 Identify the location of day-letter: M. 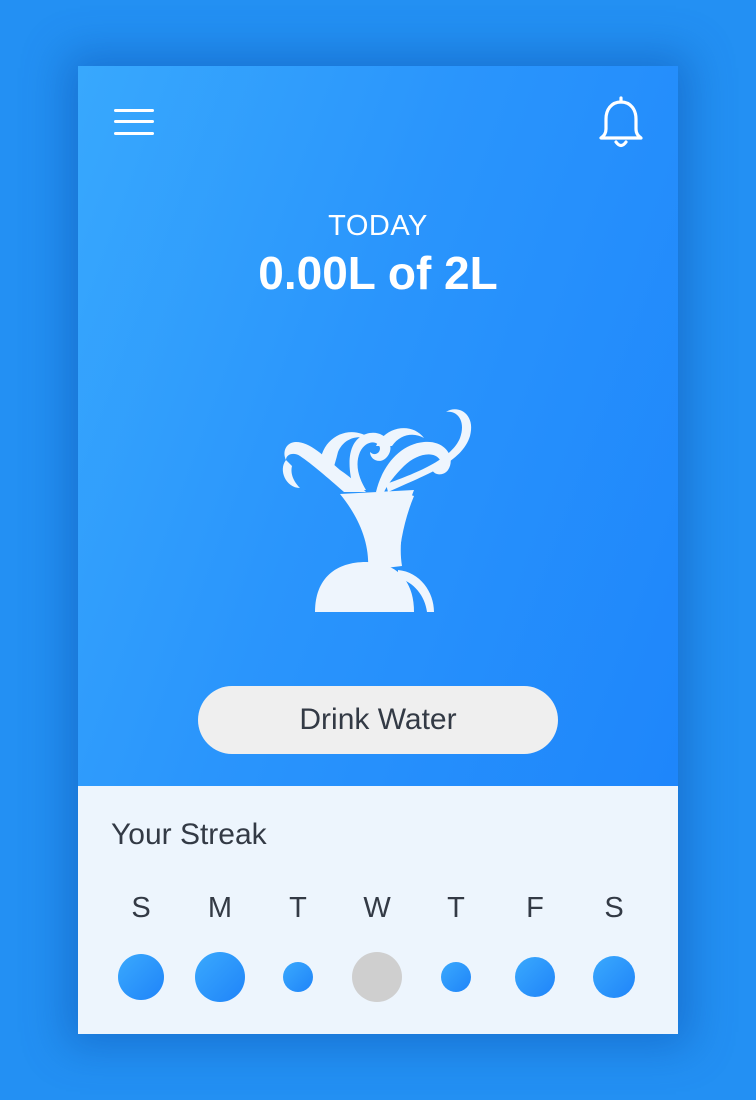
(220, 908).